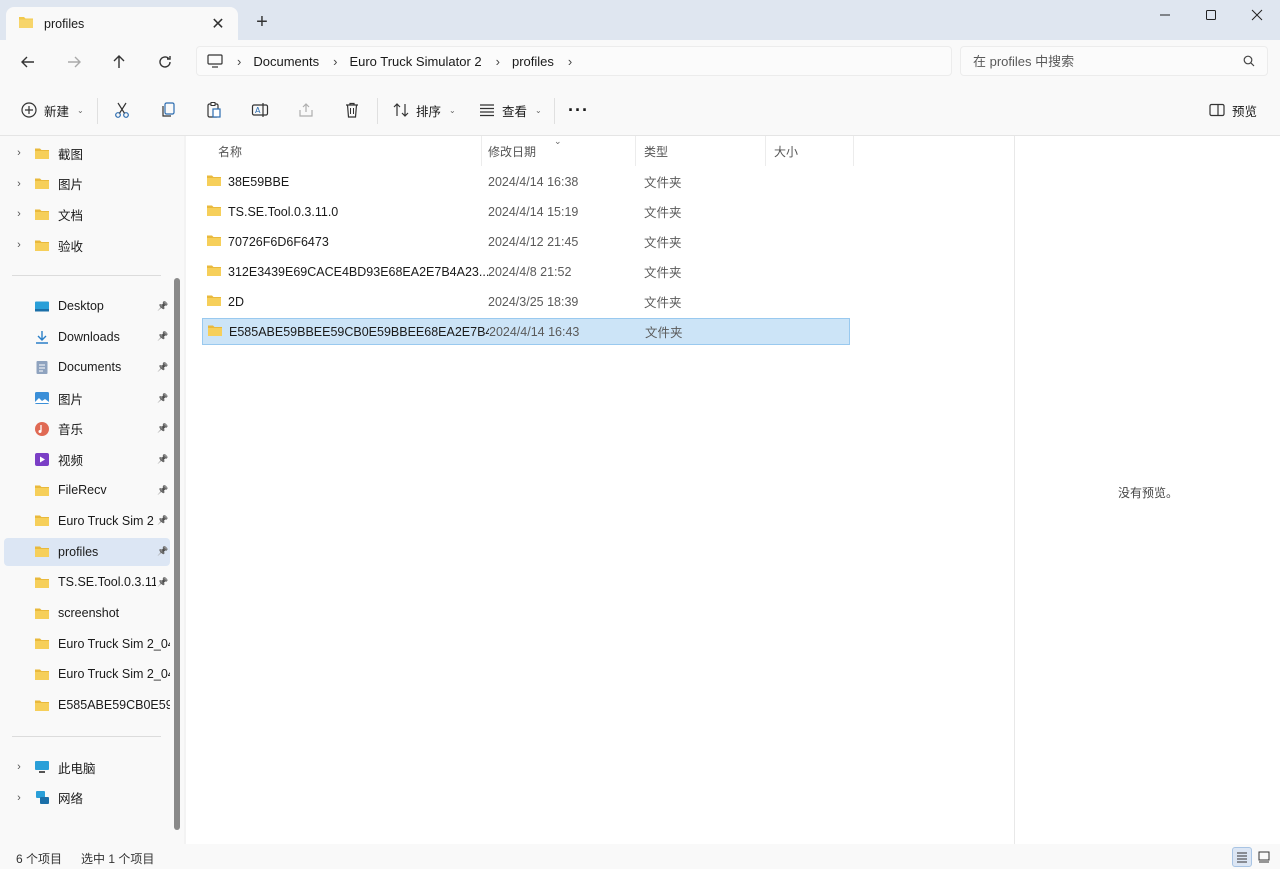  I want to click on svg-text: A, so click(258, 110).